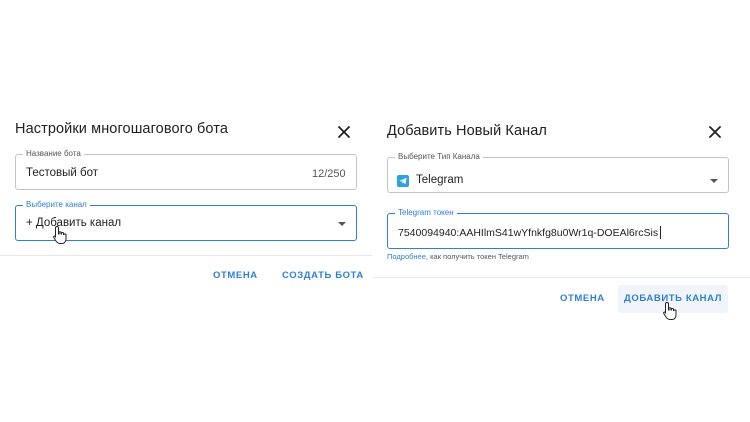 The image size is (750, 422). Describe the element at coordinates (56, 204) in the screenshot. I see `channel-select-label: Выберите канал` at that location.